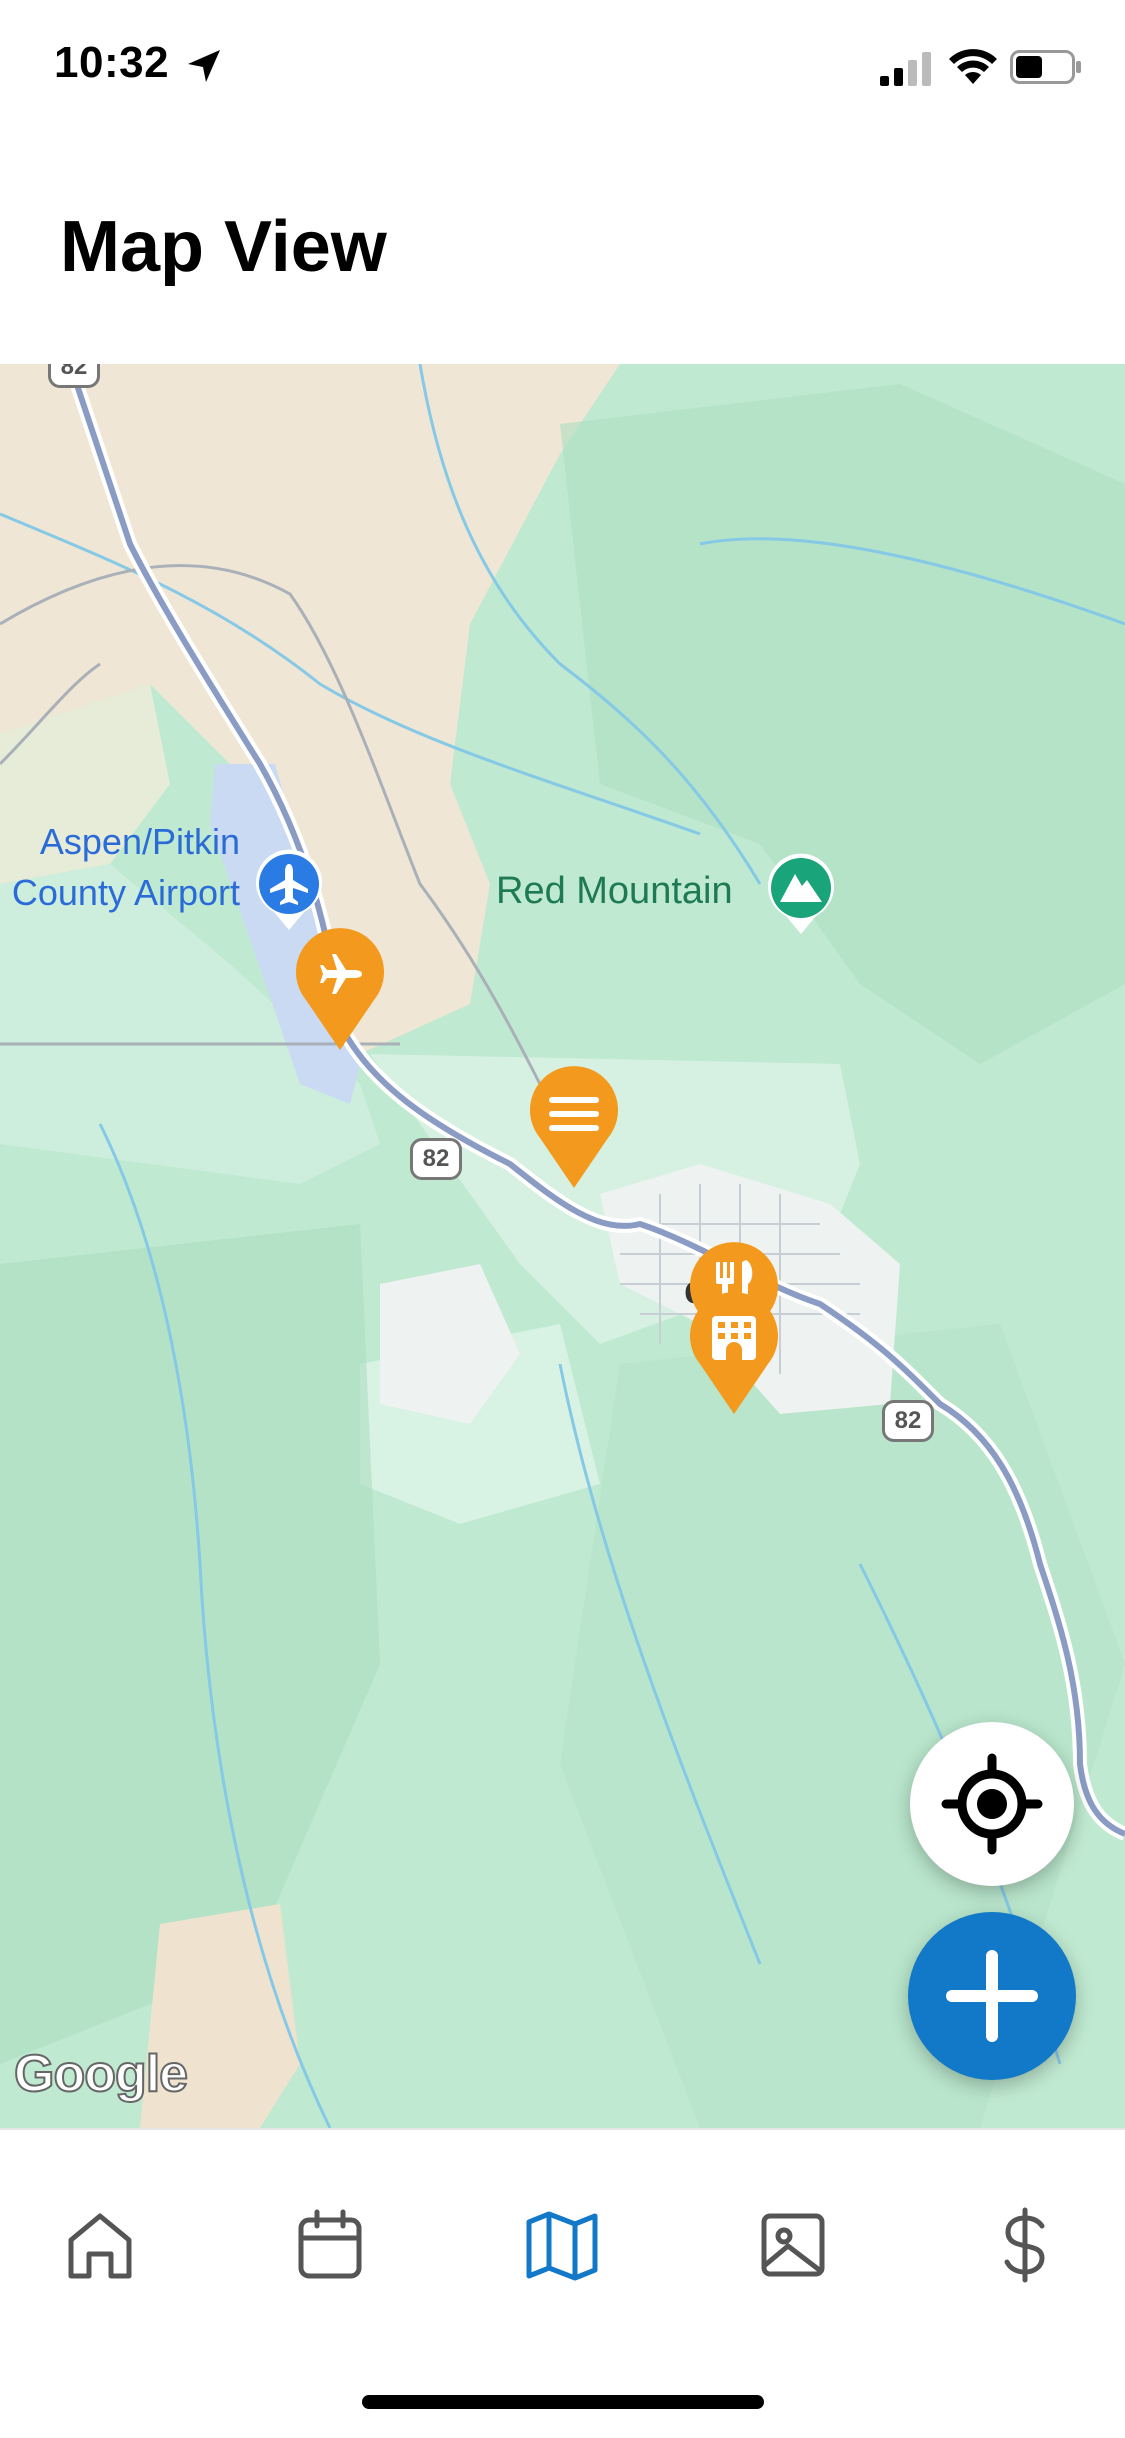  Describe the element at coordinates (562, 70) in the screenshot. I see `status-bar: 10:32` at that location.